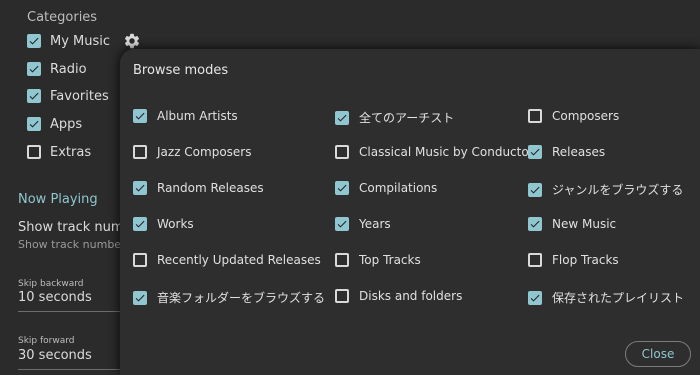 The image size is (700, 375). I want to click on browse-mode-item: Compilations, so click(386, 188).